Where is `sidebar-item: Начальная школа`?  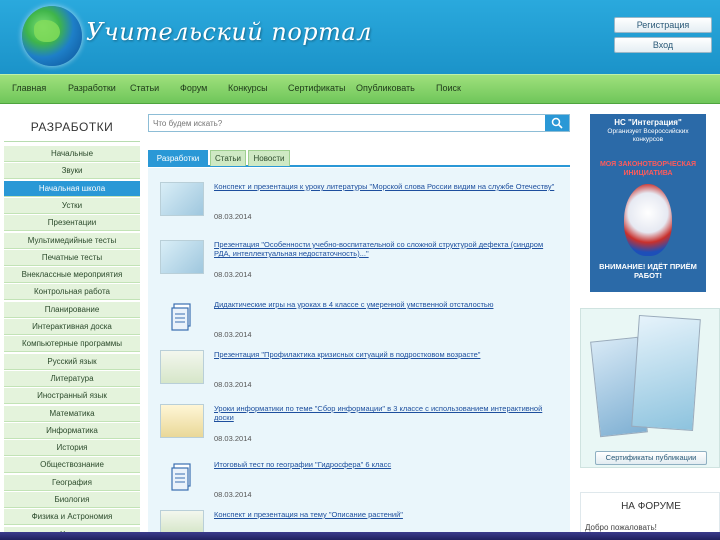
sidebar-item: Начальная школа is located at coordinates (72, 188).